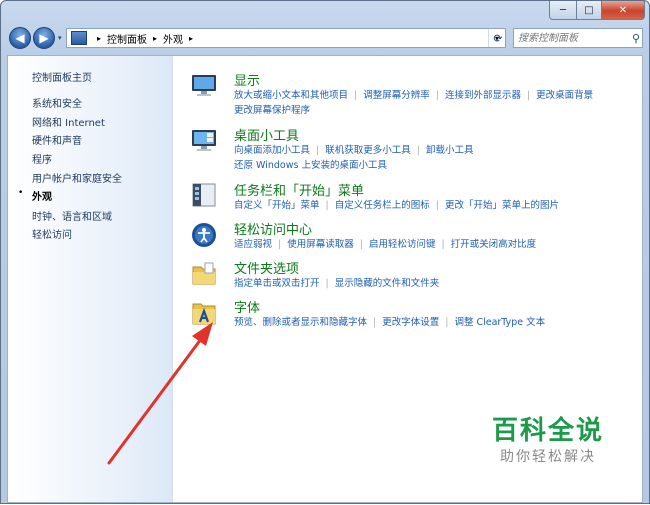 The width and height of the screenshot is (650, 505). I want to click on category-links: 指定单击或双击打开 | 显示隐藏的文件和文件夹, so click(337, 283).